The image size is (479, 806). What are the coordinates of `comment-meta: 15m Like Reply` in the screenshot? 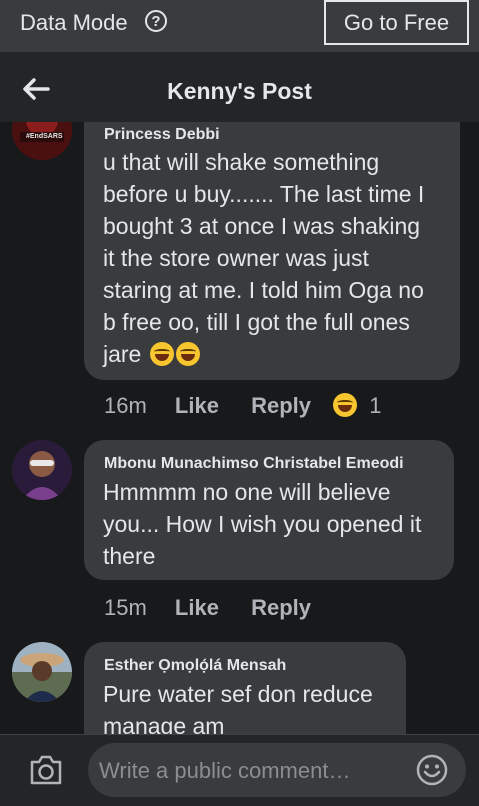 It's located at (207, 608).